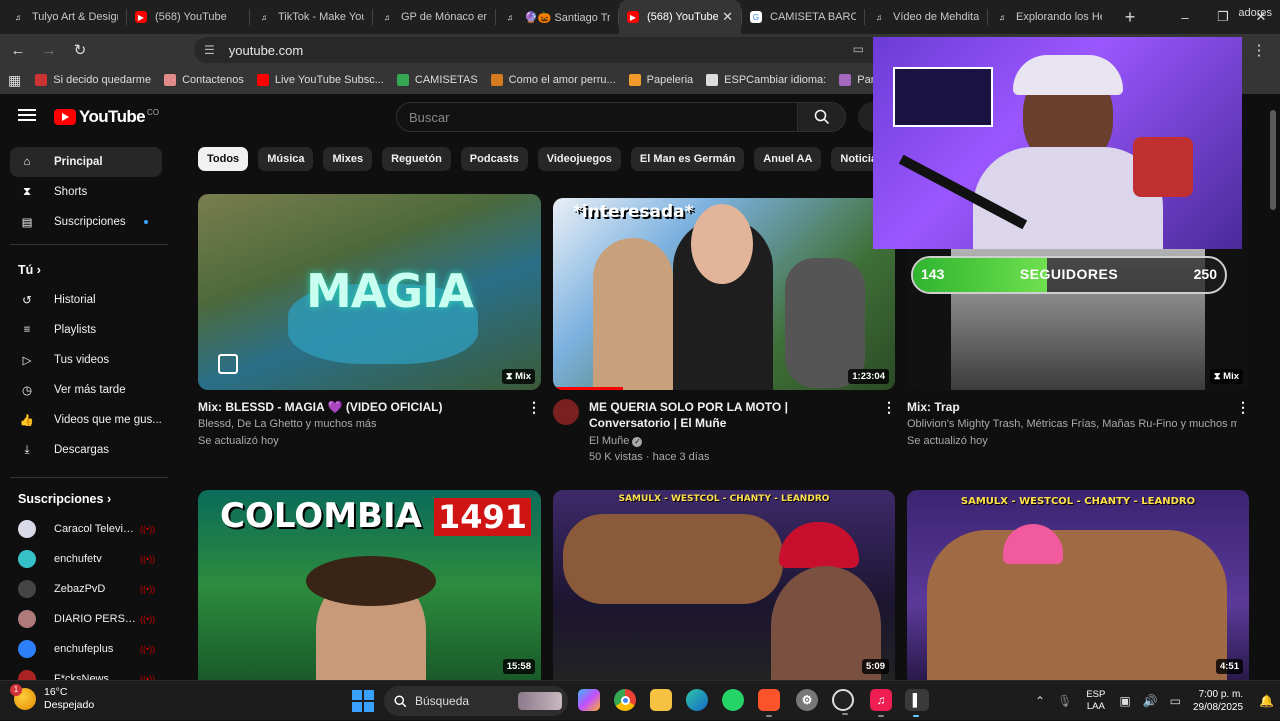  I want to click on minimize-icon: –, so click(1185, 17).